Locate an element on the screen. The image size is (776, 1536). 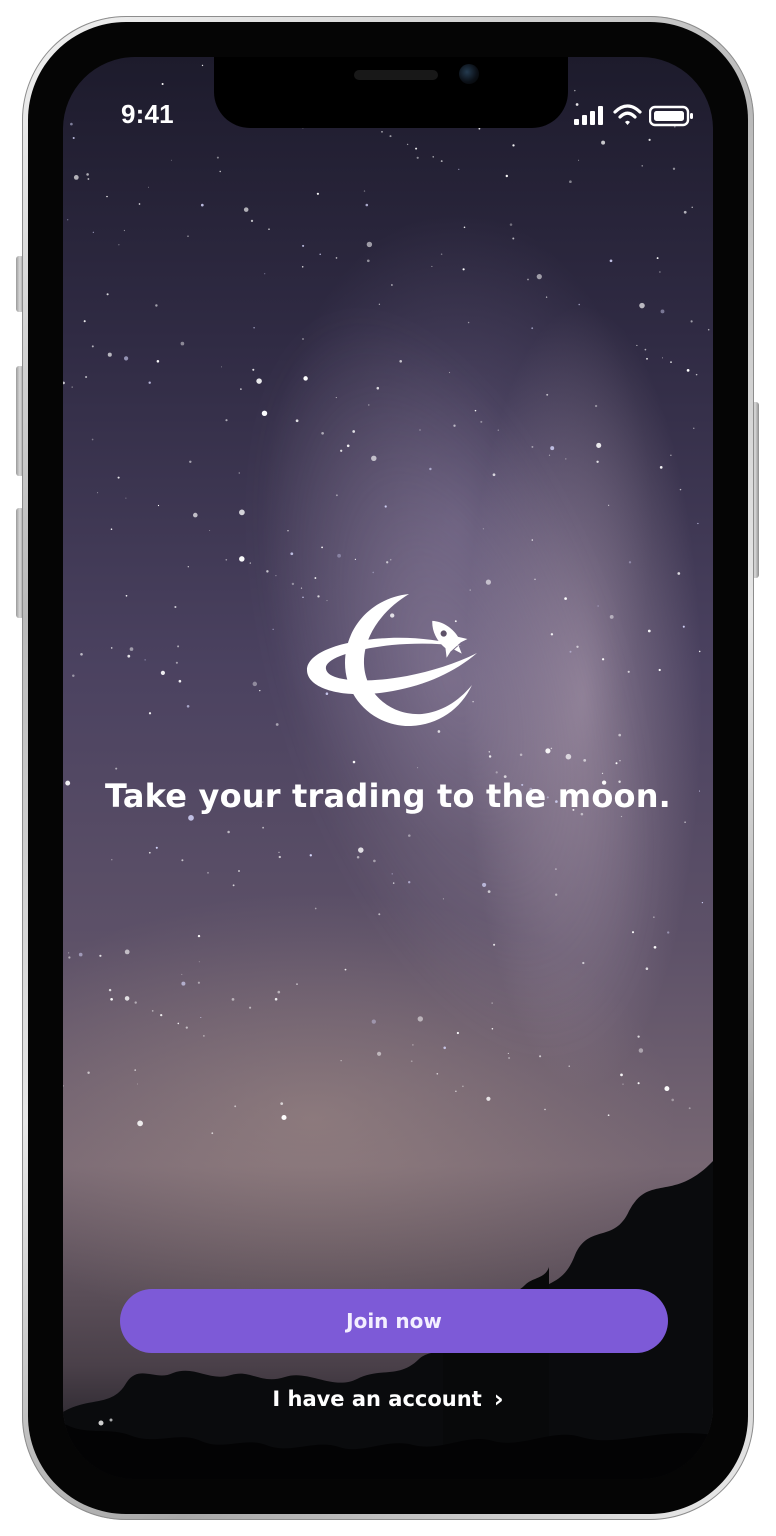
status-bar: 9:41 is located at coordinates (388, 98).